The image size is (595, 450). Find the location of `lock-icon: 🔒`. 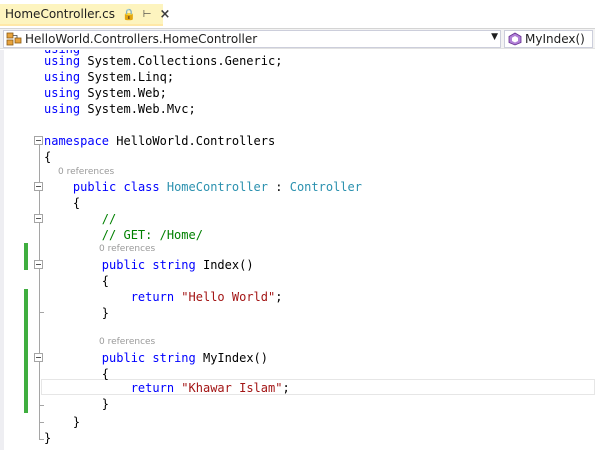

lock-icon: 🔒 is located at coordinates (129, 14).